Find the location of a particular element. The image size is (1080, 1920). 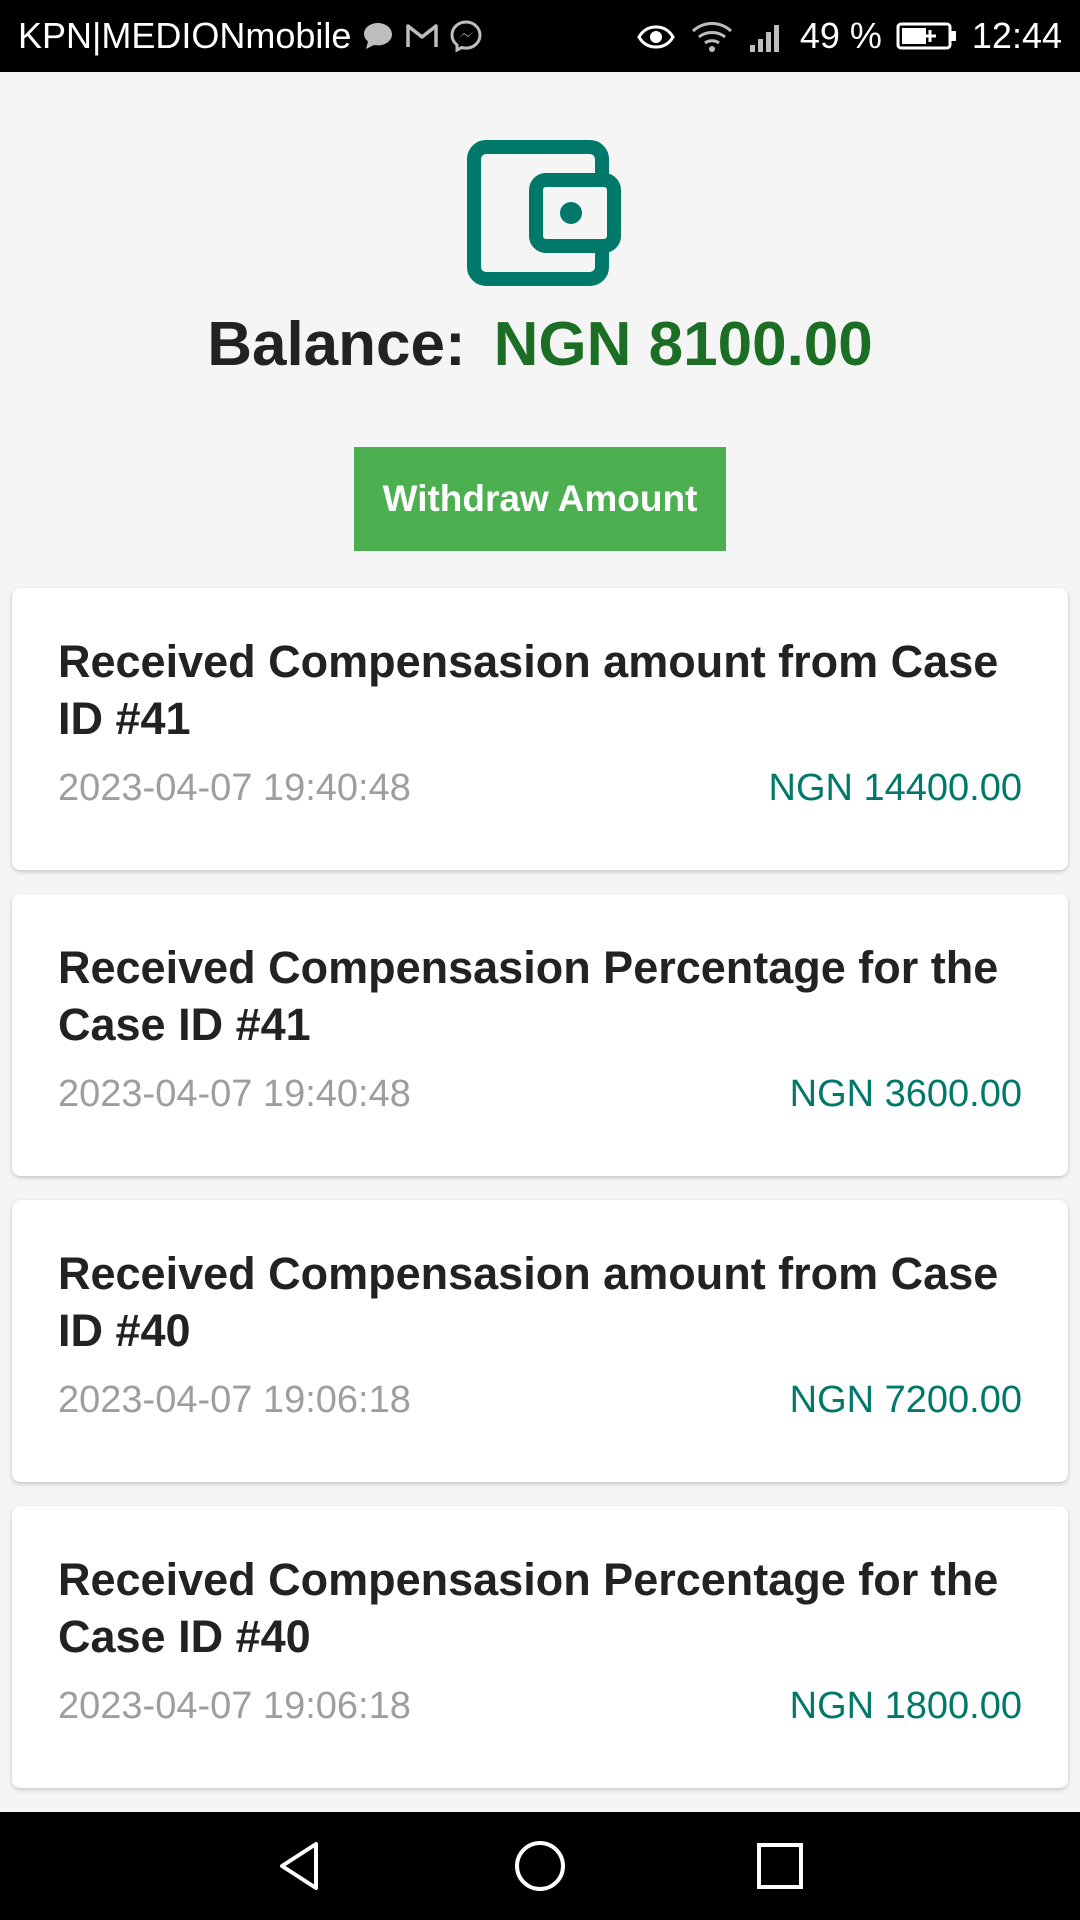

transaction-meta: 2023-04-07 19:06:18 NGN 7200.00 is located at coordinates (540, 1400).